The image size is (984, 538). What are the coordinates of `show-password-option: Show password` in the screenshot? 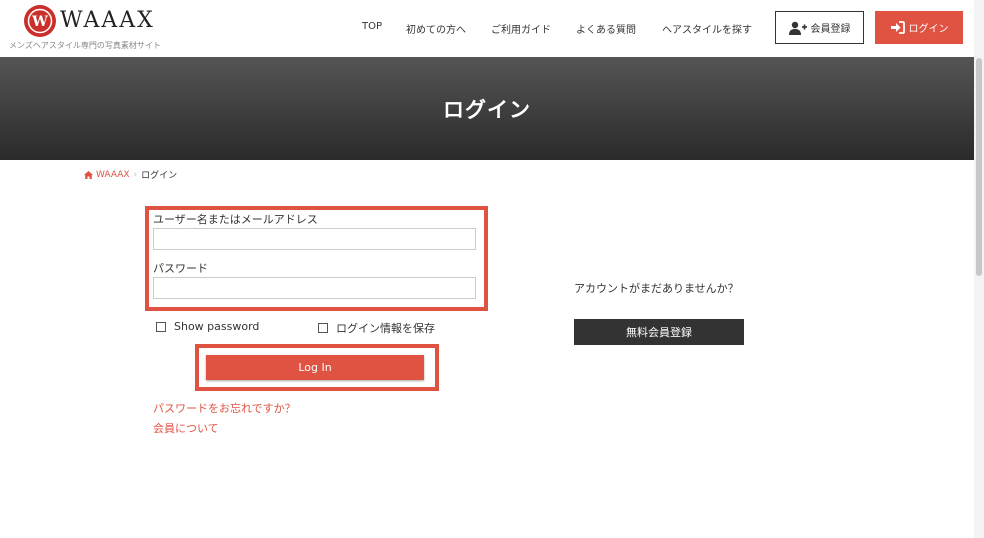 It's located at (207, 326).